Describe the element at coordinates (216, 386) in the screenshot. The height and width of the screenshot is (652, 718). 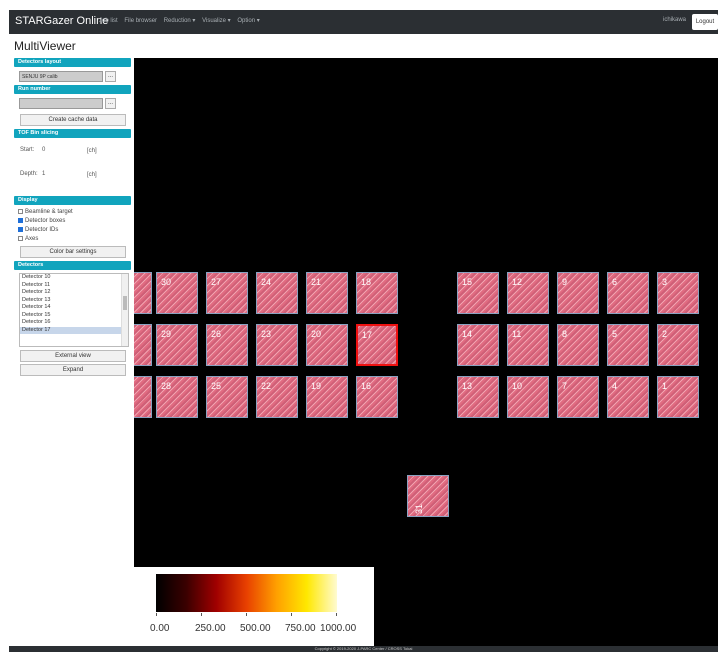
I see `detector-id-label: 25` at that location.